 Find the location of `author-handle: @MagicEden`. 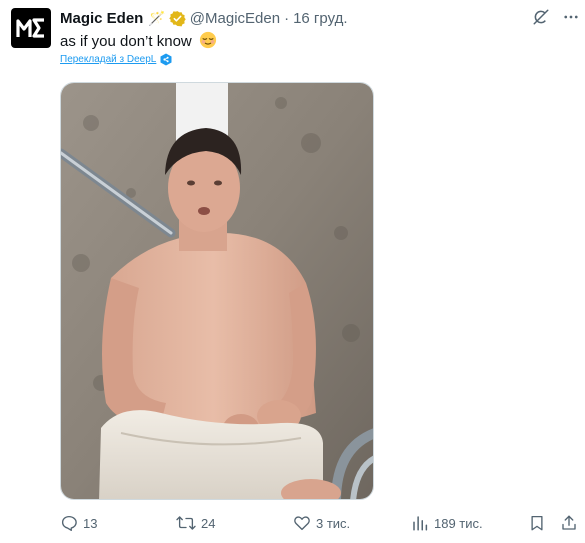

author-handle: @MagicEden is located at coordinates (235, 18).